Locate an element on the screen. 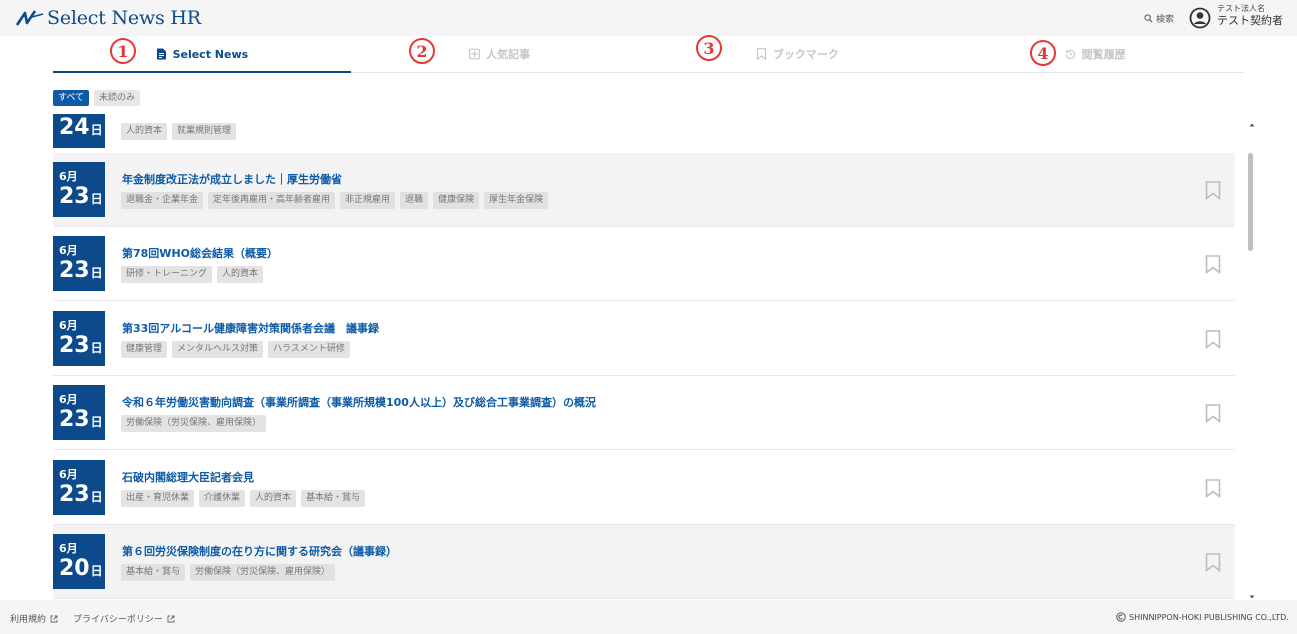 The image size is (1297, 634). article-row: 6月 24日 人的資本 就業規則管理 is located at coordinates (644, 136).